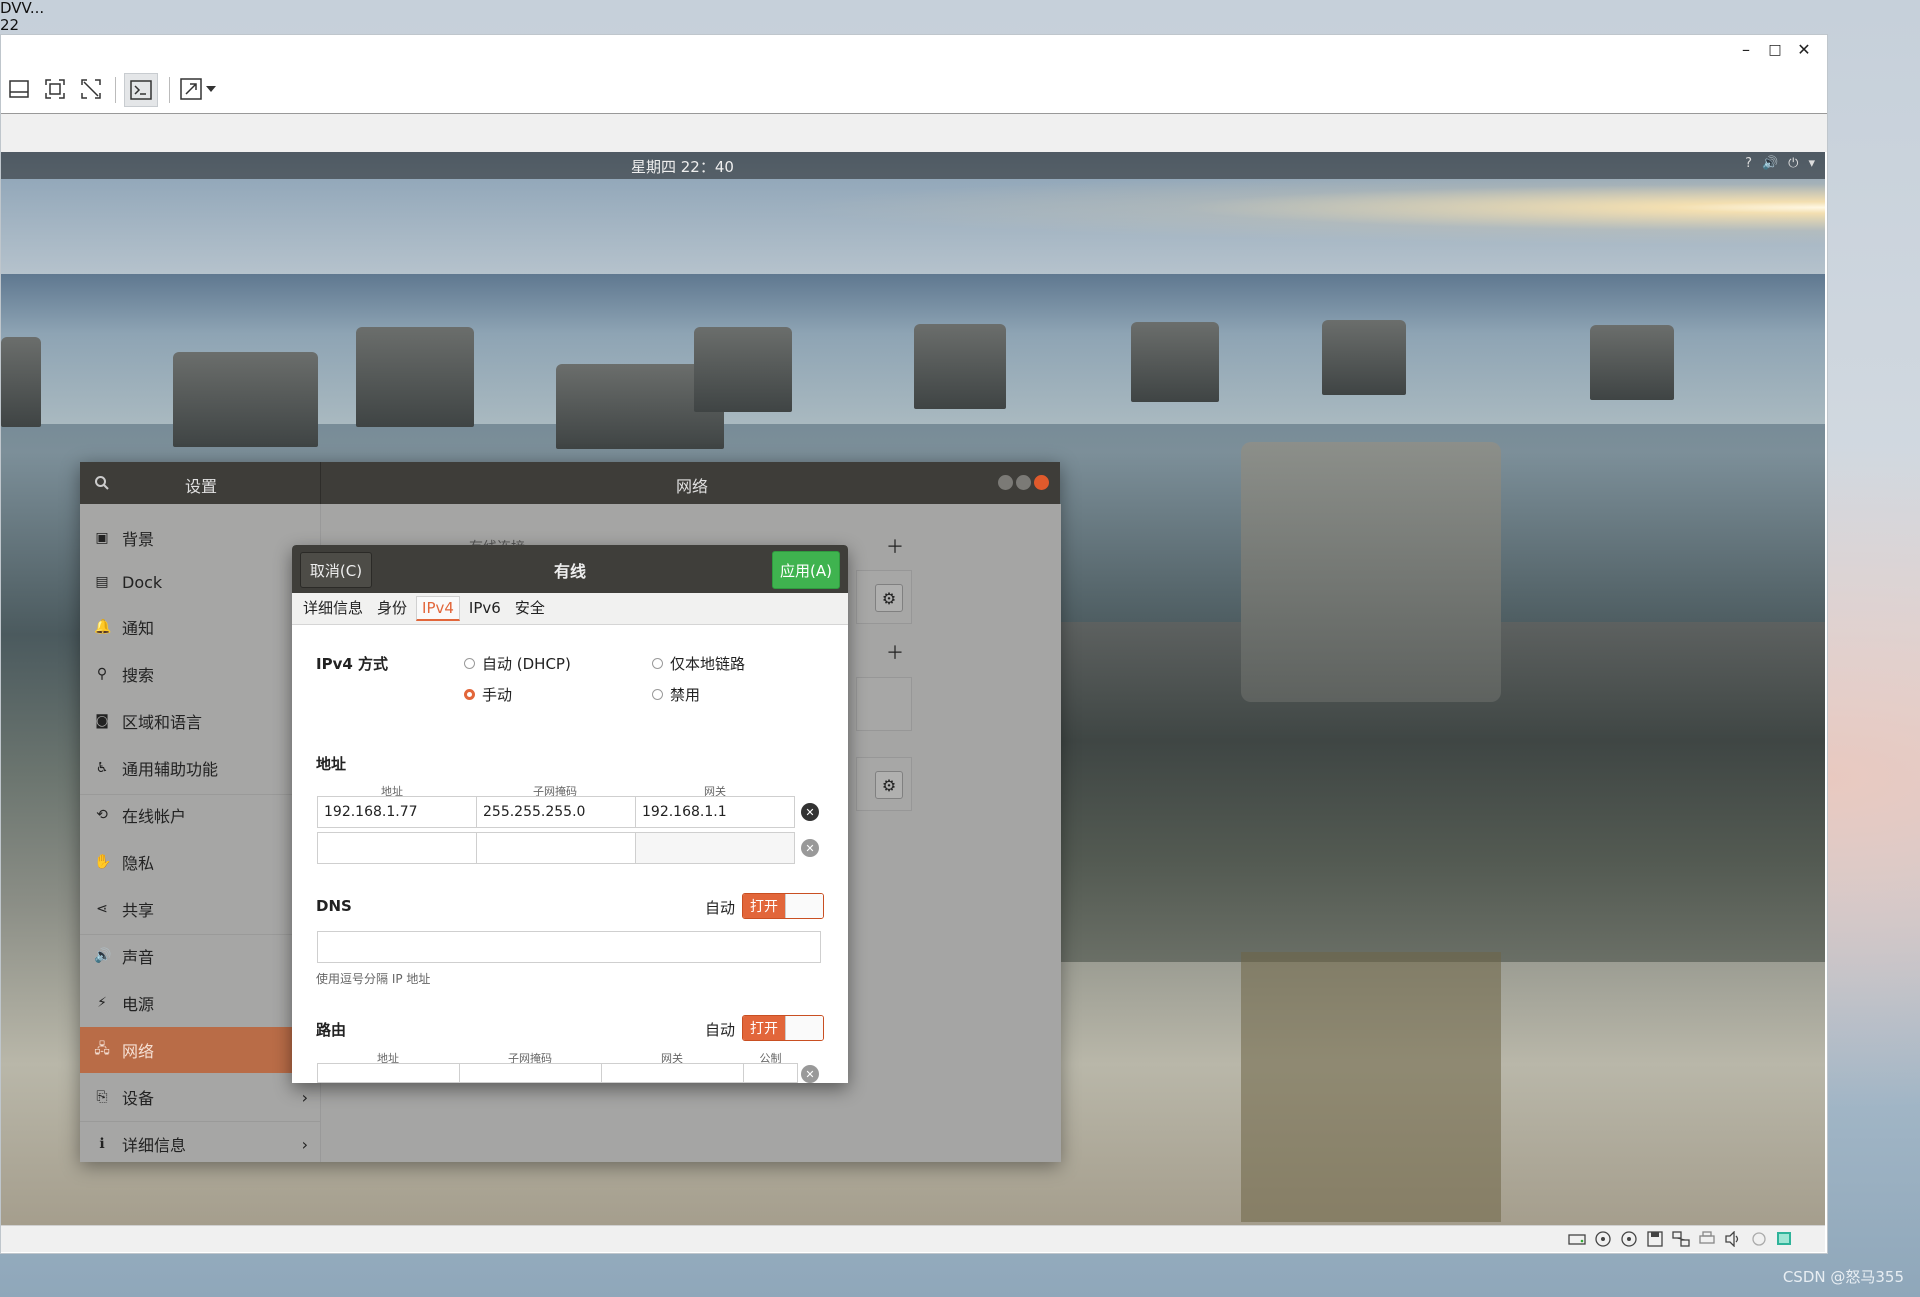 The height and width of the screenshot is (1297, 1920). I want to click on watermark: CSDN @怒马355, so click(1843, 1277).